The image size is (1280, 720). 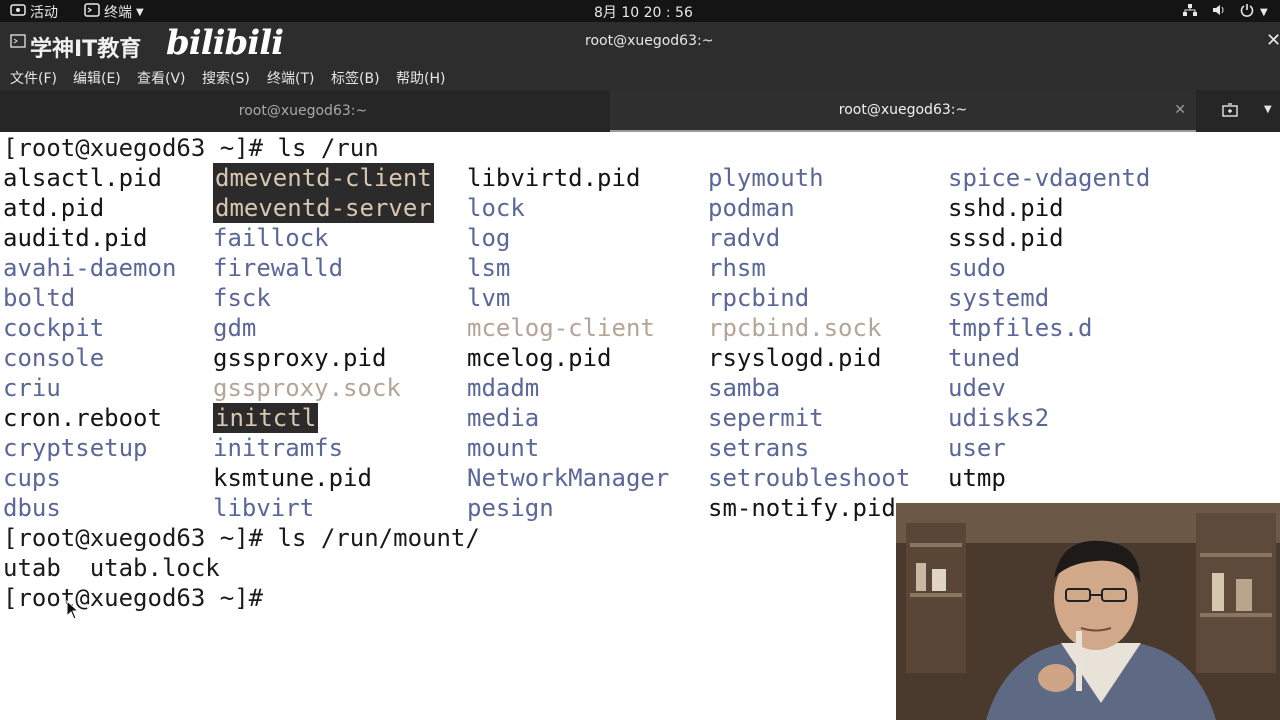 What do you see at coordinates (86, 49) in the screenshot?
I see `watermark-logo-text: 学神IT教育` at bounding box center [86, 49].